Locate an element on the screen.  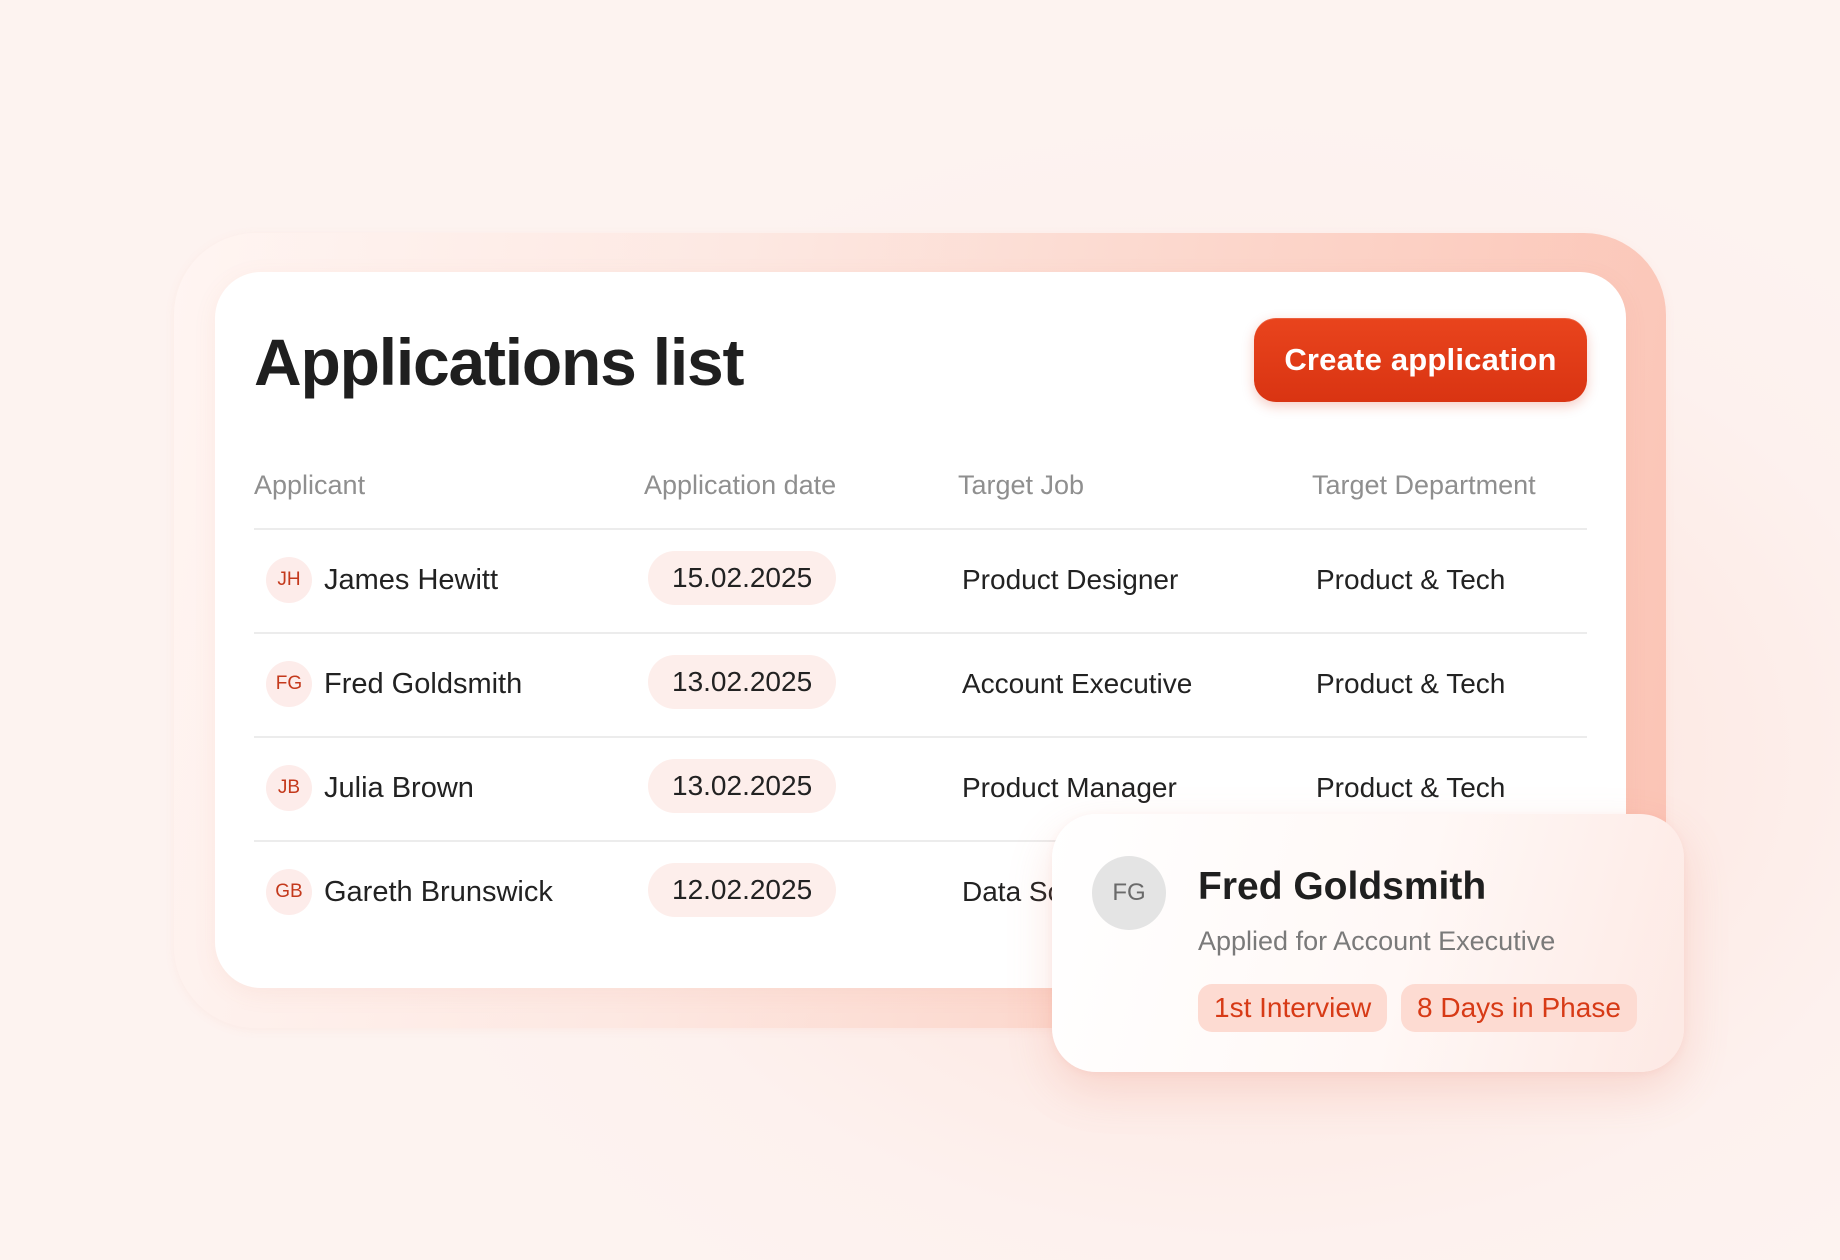
column-header-target-job: Target Job is located at coordinates (1021, 485).